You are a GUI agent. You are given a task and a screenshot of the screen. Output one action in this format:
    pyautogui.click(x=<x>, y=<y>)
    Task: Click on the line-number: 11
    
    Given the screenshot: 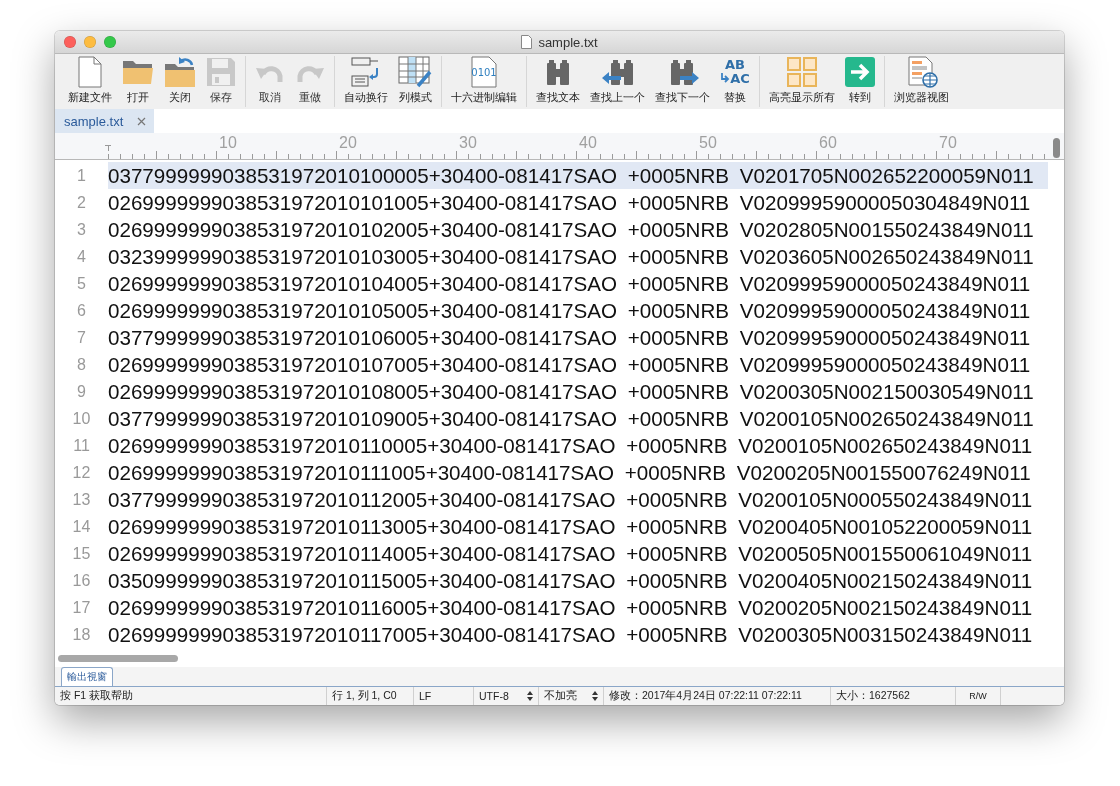 What is the action you would take?
    pyautogui.click(x=81, y=446)
    